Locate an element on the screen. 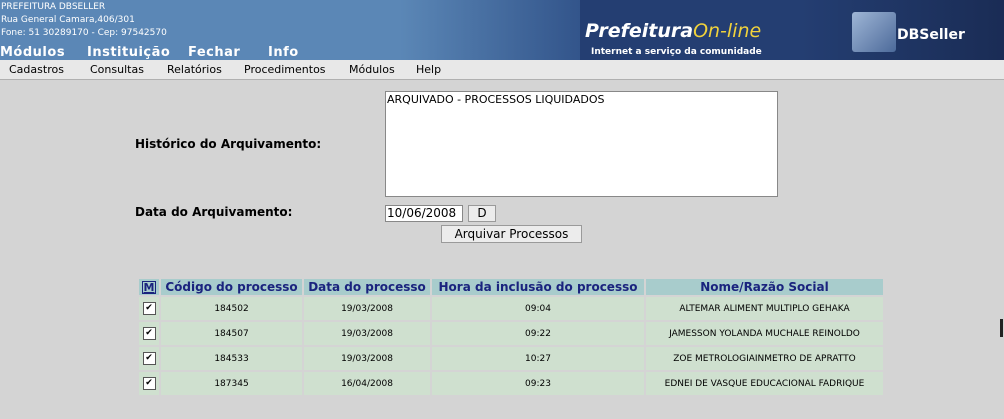  cell-nome: JAMESSON YOLANDA MUCHALE REINOLDO is located at coordinates (764, 333).